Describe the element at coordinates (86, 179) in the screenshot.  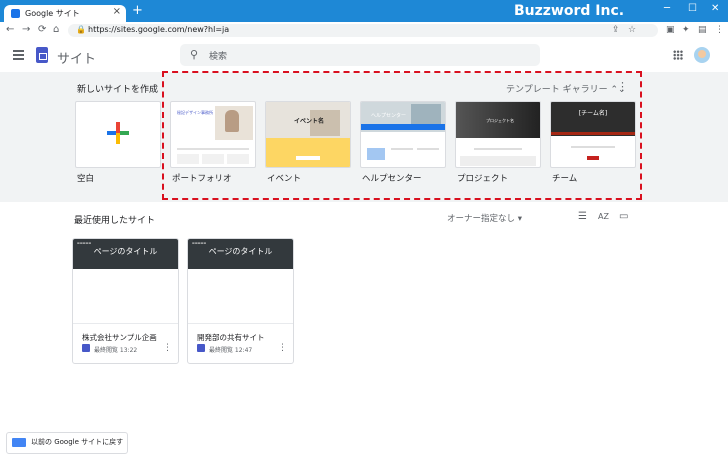
I see `template-label: 空白` at that location.